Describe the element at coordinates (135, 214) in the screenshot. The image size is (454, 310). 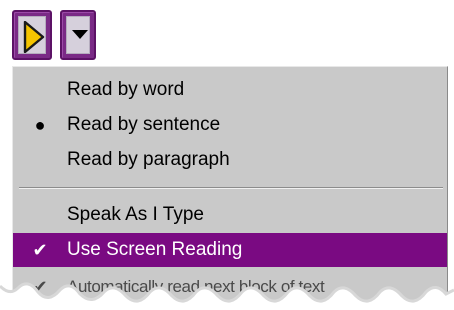
I see `menu-item-label: Speak As I Type` at that location.